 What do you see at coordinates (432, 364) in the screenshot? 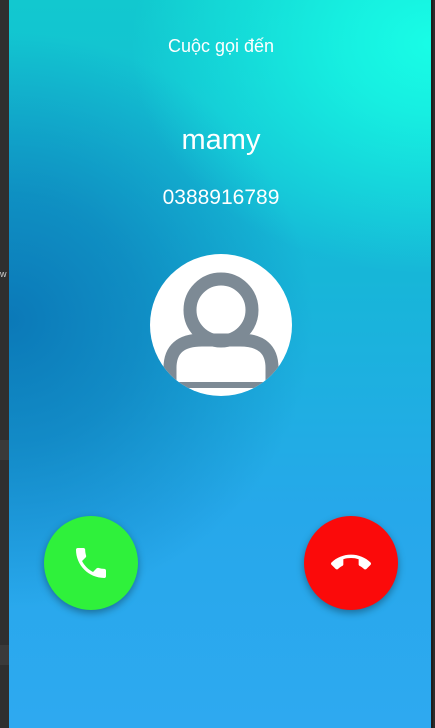
I see `screen-edge` at bounding box center [432, 364].